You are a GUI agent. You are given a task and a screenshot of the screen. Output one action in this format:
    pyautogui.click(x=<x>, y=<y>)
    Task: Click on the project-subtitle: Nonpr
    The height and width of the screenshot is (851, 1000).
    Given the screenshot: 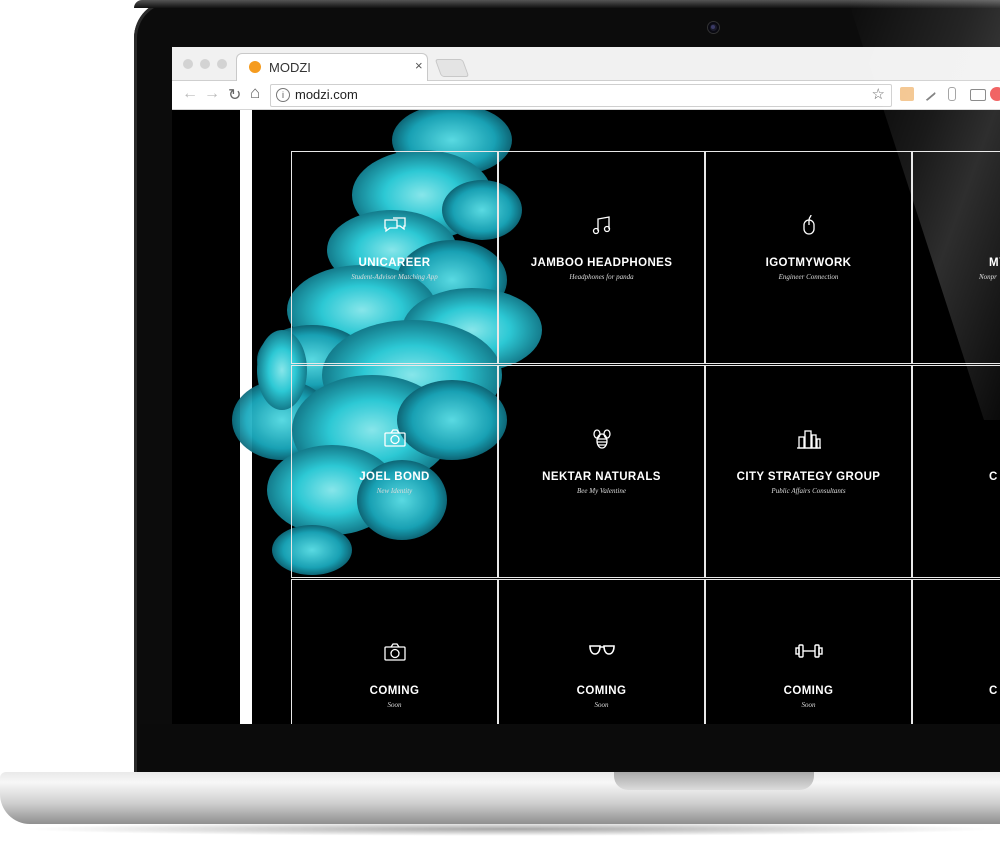 What is the action you would take?
    pyautogui.click(x=988, y=277)
    